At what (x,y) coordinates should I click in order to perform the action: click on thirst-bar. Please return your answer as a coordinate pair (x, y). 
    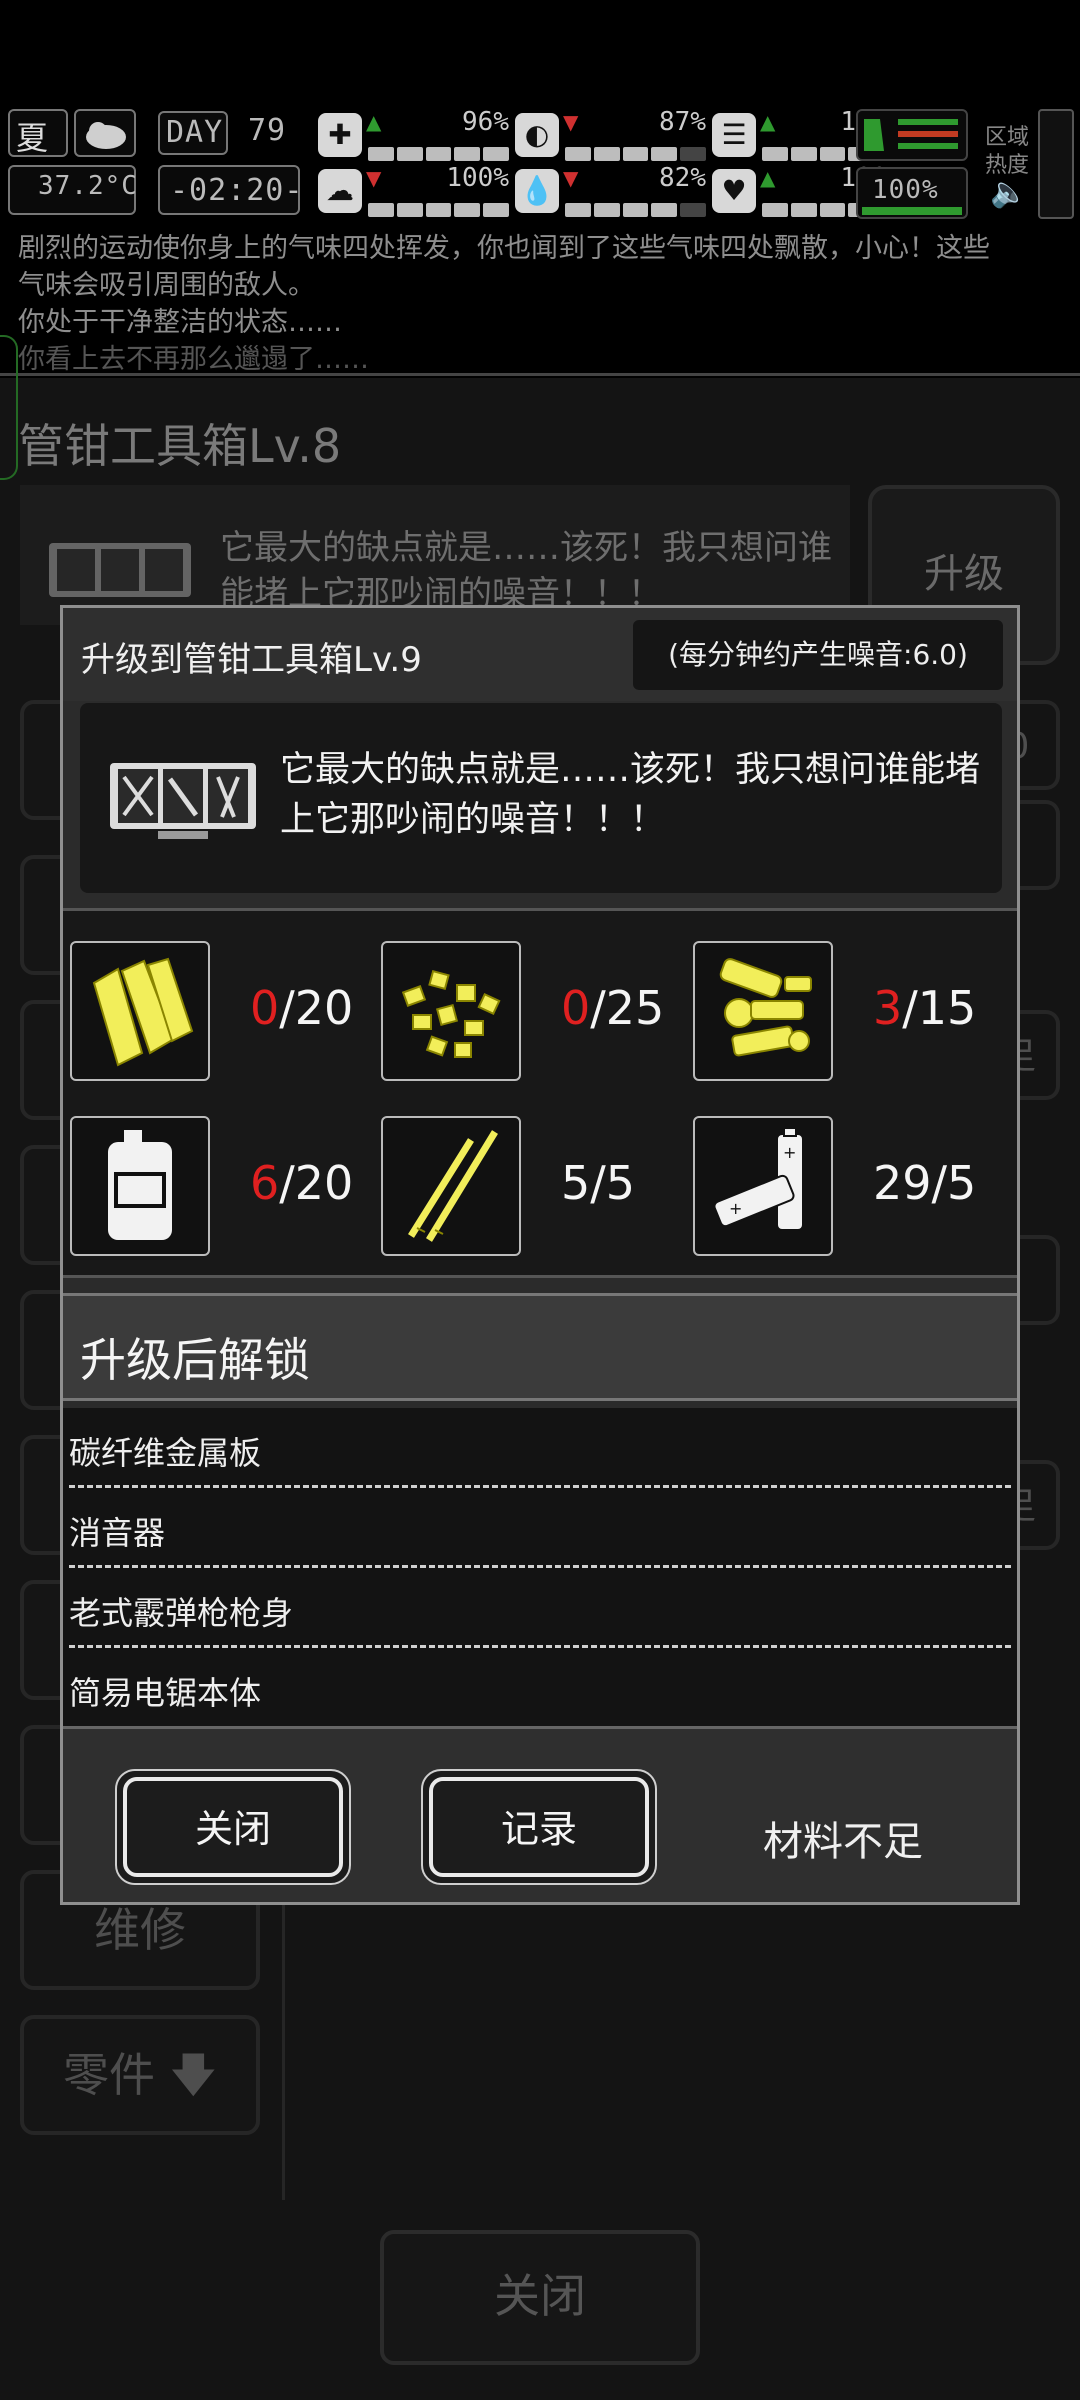
    Looking at the image, I should click on (635, 210).